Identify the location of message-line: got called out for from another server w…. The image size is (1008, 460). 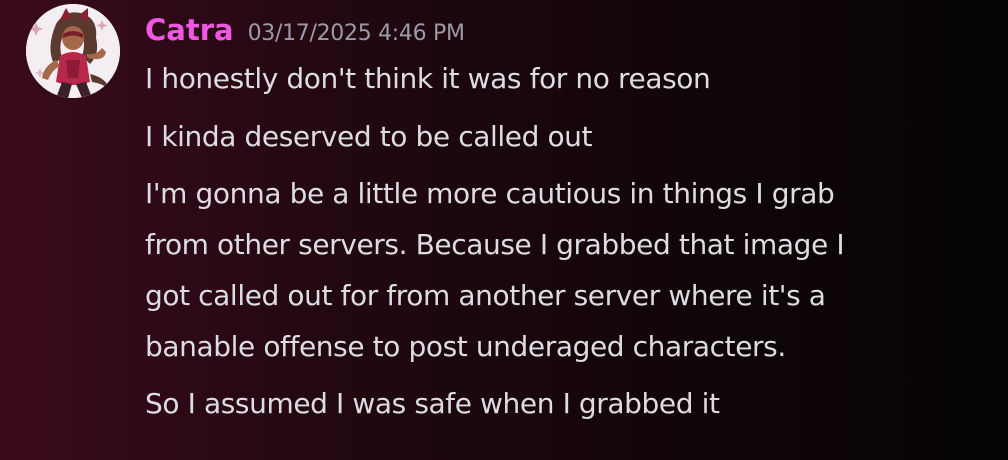
(485, 295).